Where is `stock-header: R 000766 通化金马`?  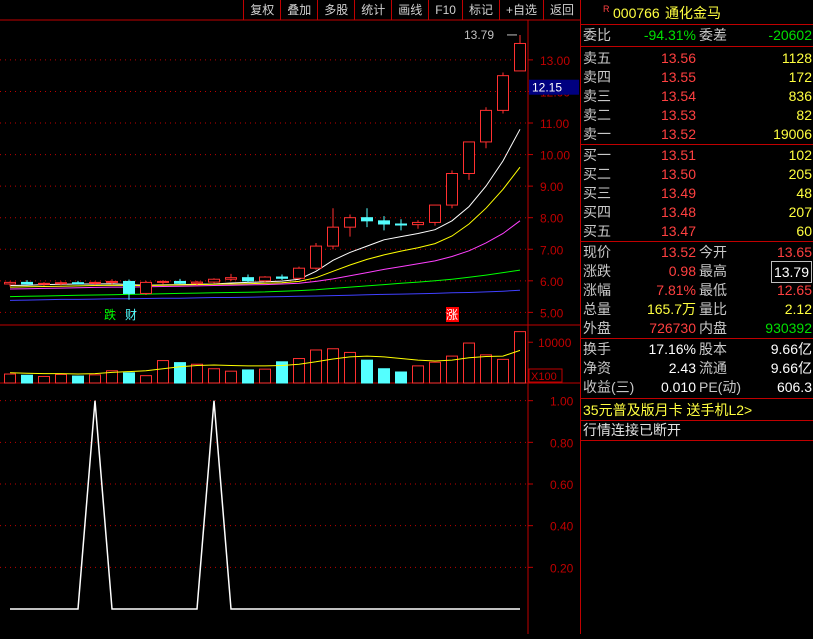
stock-header: R 000766 通化金马 is located at coordinates (697, 13).